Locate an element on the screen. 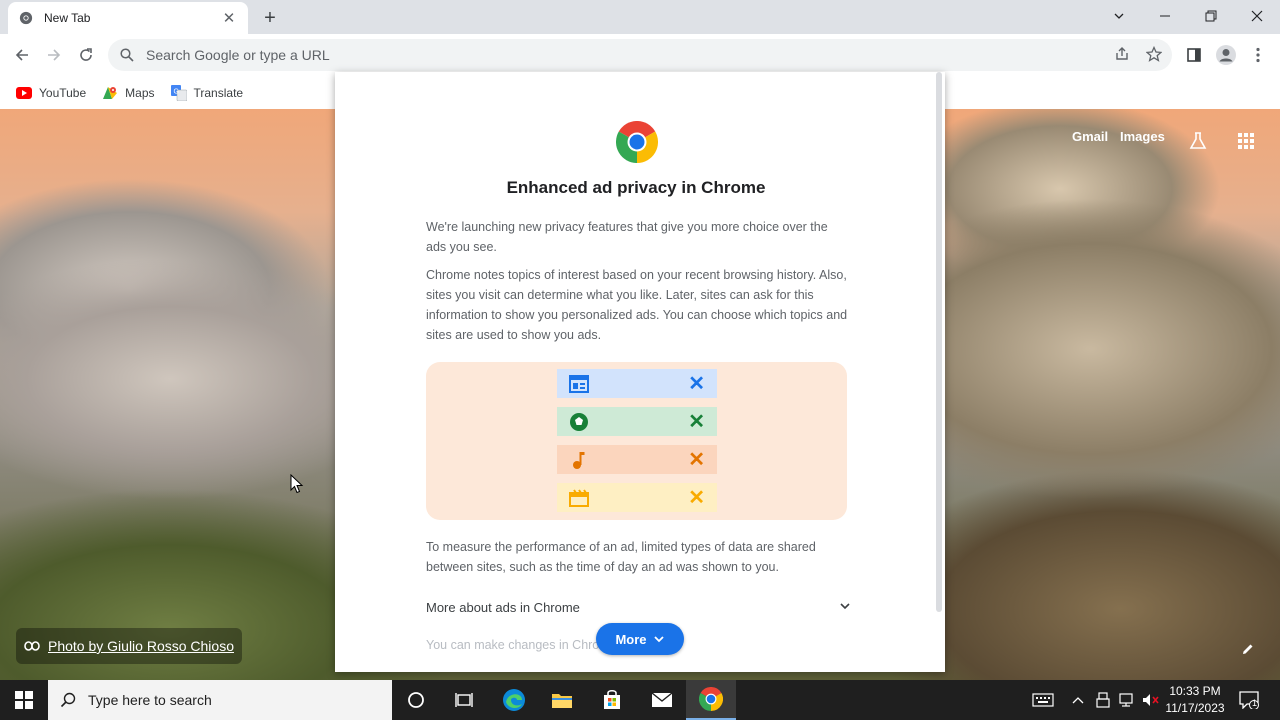  restore-icon is located at coordinates (1211, 16).